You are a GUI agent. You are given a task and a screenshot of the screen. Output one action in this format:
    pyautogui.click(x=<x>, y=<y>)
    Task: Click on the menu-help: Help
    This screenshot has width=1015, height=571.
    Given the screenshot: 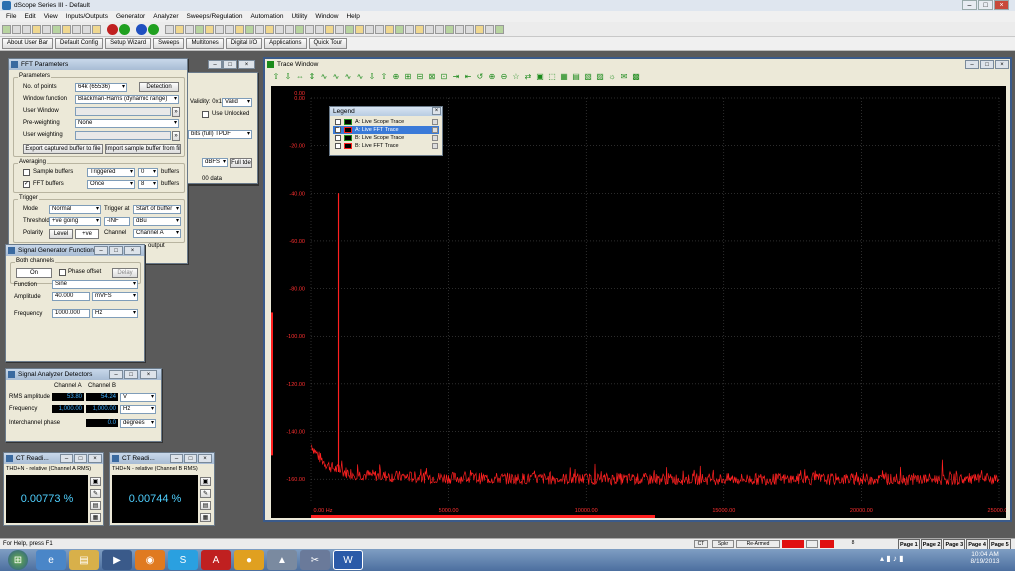 What is the action you would take?
    pyautogui.click(x=352, y=16)
    